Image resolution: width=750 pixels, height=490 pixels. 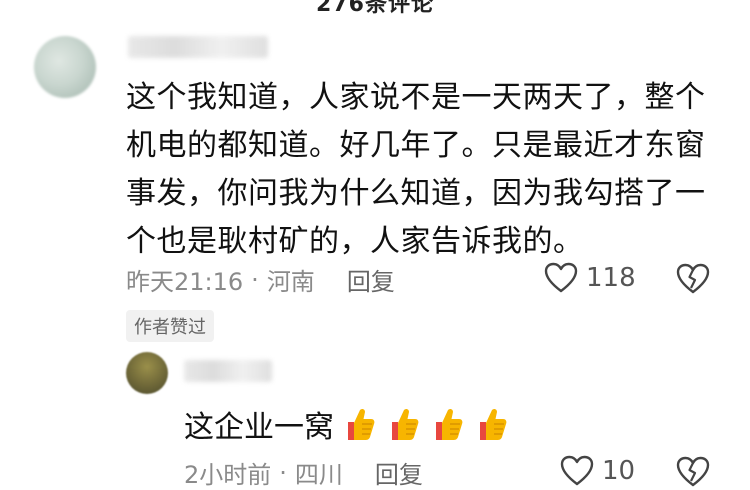 I want to click on reply-like-button: 10, so click(x=597, y=471).